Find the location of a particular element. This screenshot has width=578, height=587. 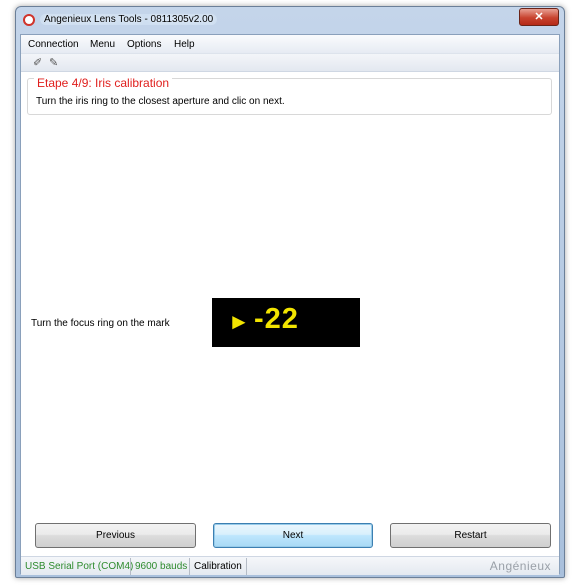

connect-plug-icon: ✐ is located at coordinates (37, 62).